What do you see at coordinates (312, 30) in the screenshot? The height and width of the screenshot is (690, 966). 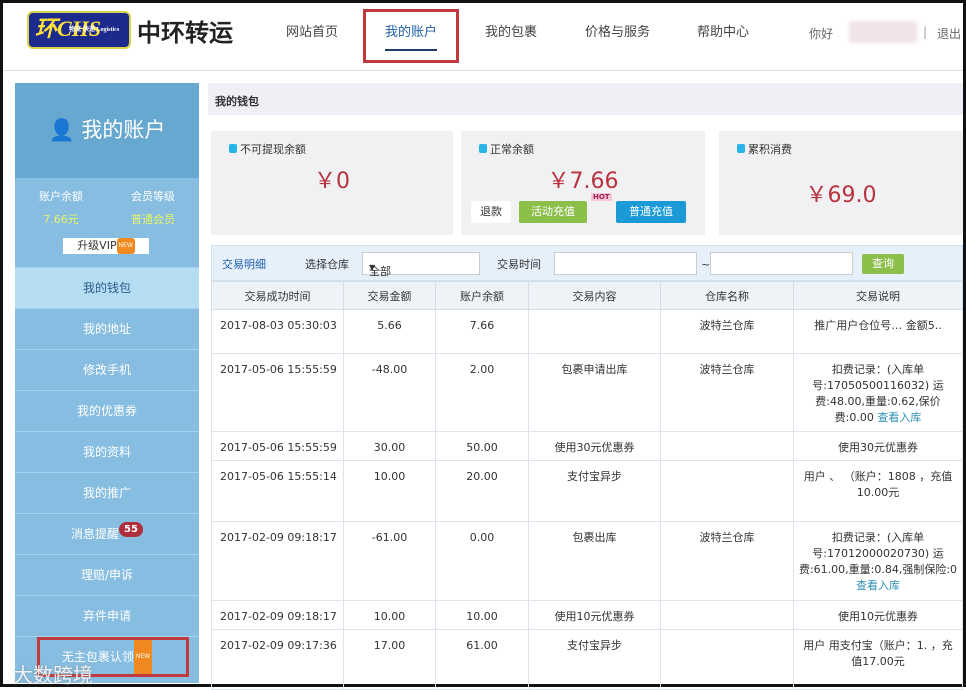 I see `nav-home: 网站首页` at bounding box center [312, 30].